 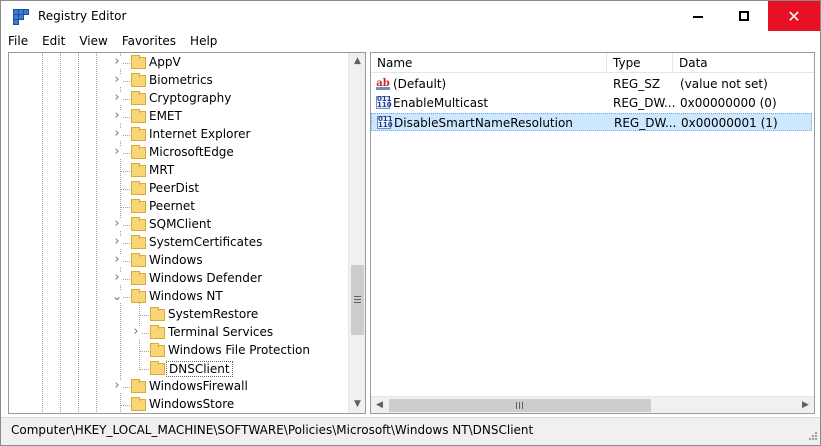 I want to click on tree-item: › AppV, so click(x=178, y=63).